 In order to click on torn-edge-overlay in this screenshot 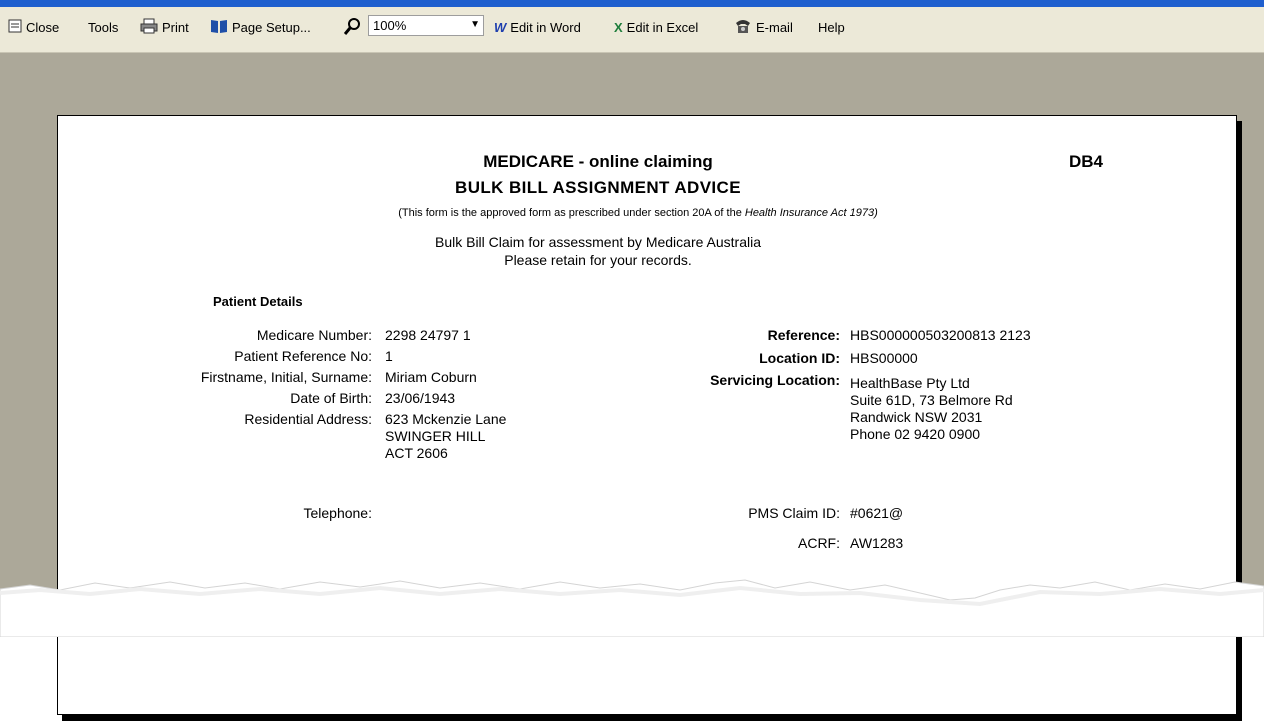, I will do `click(632, 608)`.